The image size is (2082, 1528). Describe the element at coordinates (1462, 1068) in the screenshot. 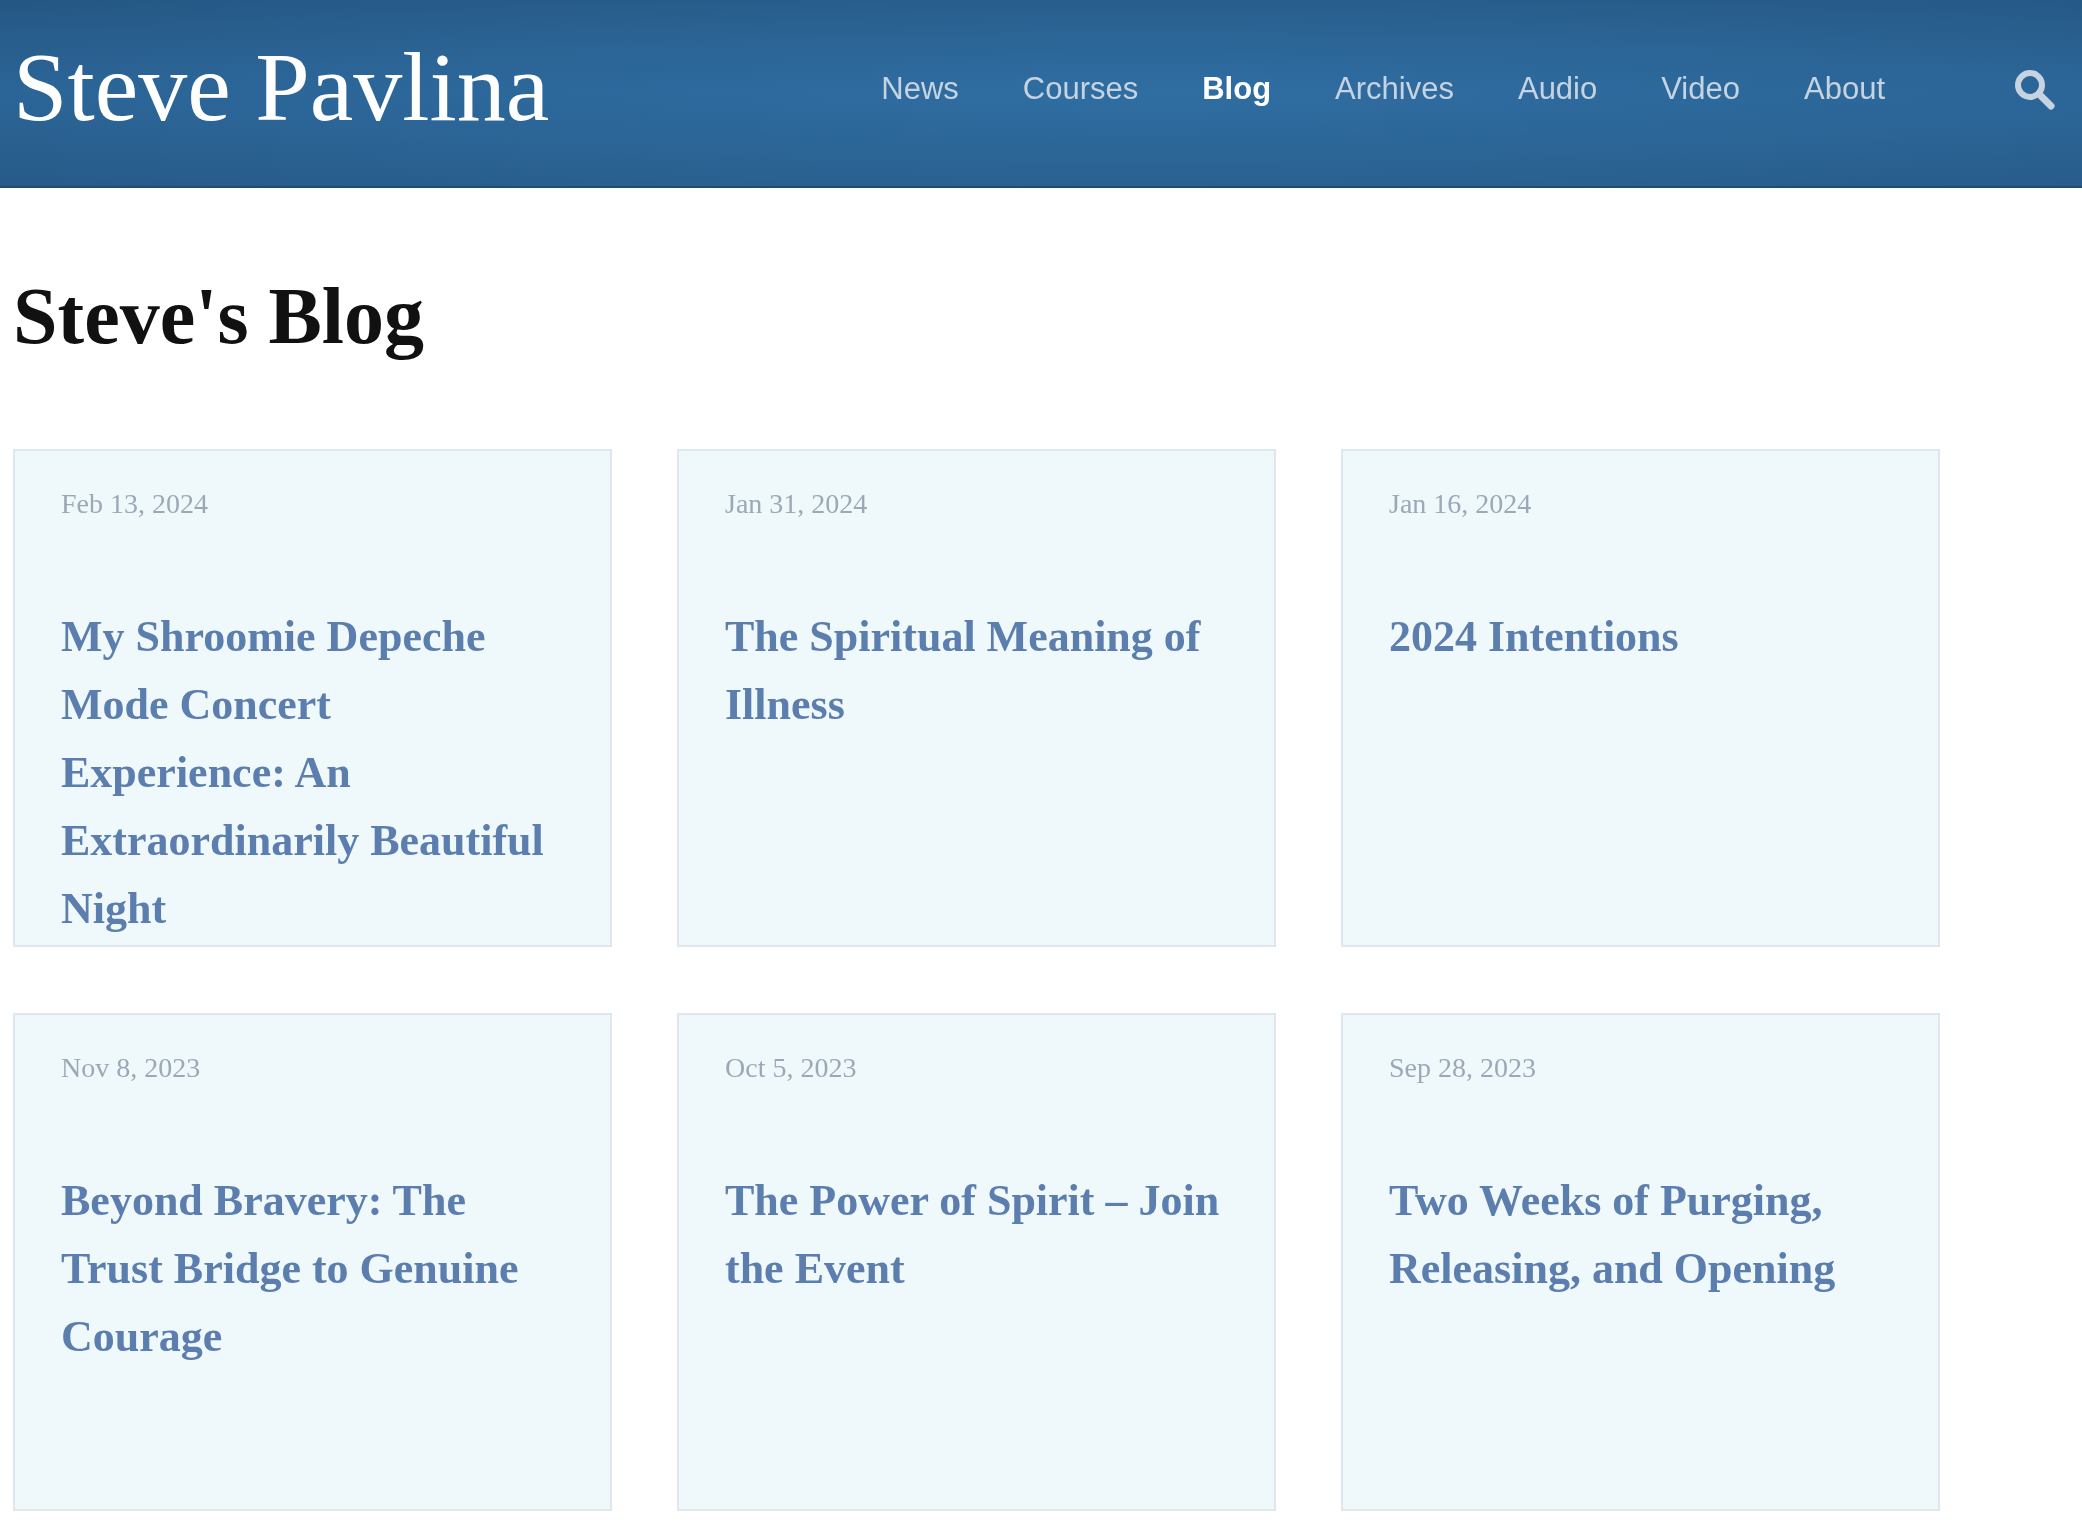

I see `post-date: Sep 28, 2023` at that location.